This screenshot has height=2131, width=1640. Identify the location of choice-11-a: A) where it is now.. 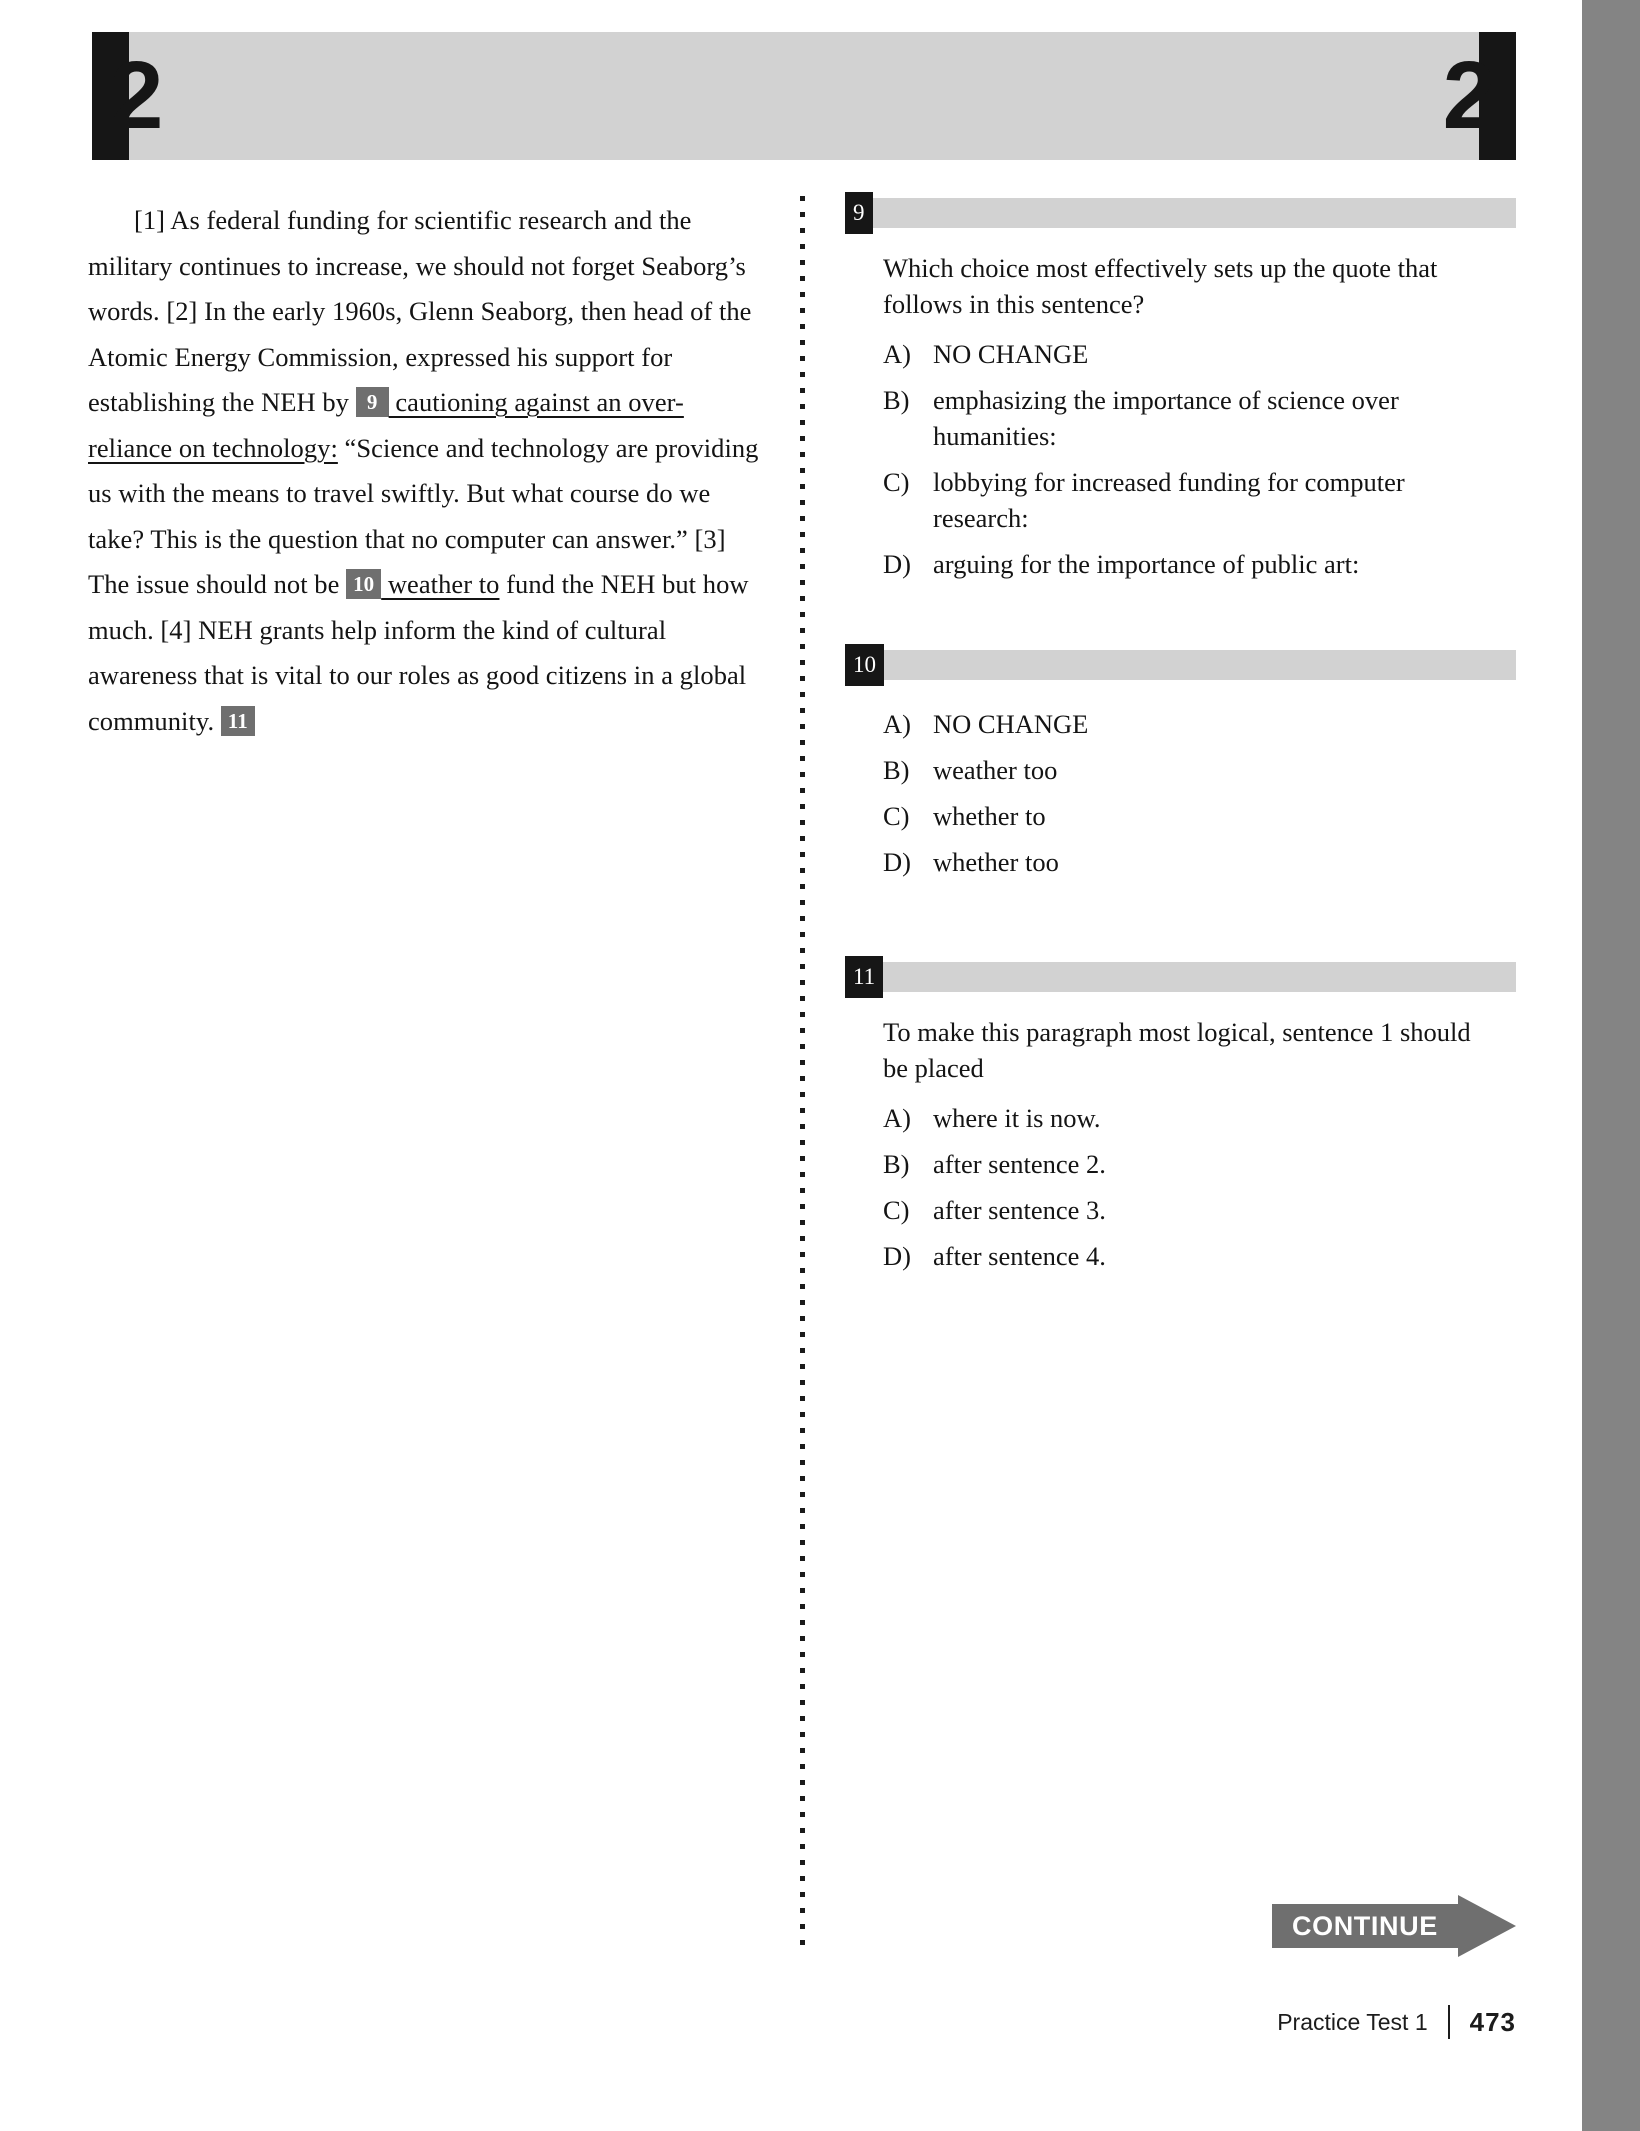
(1188, 1118).